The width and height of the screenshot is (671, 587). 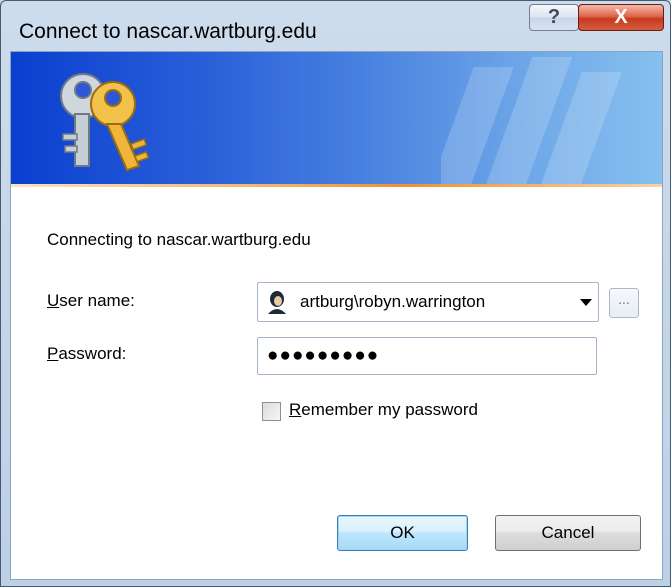 I want to click on password-label: Password:, so click(x=86, y=354).